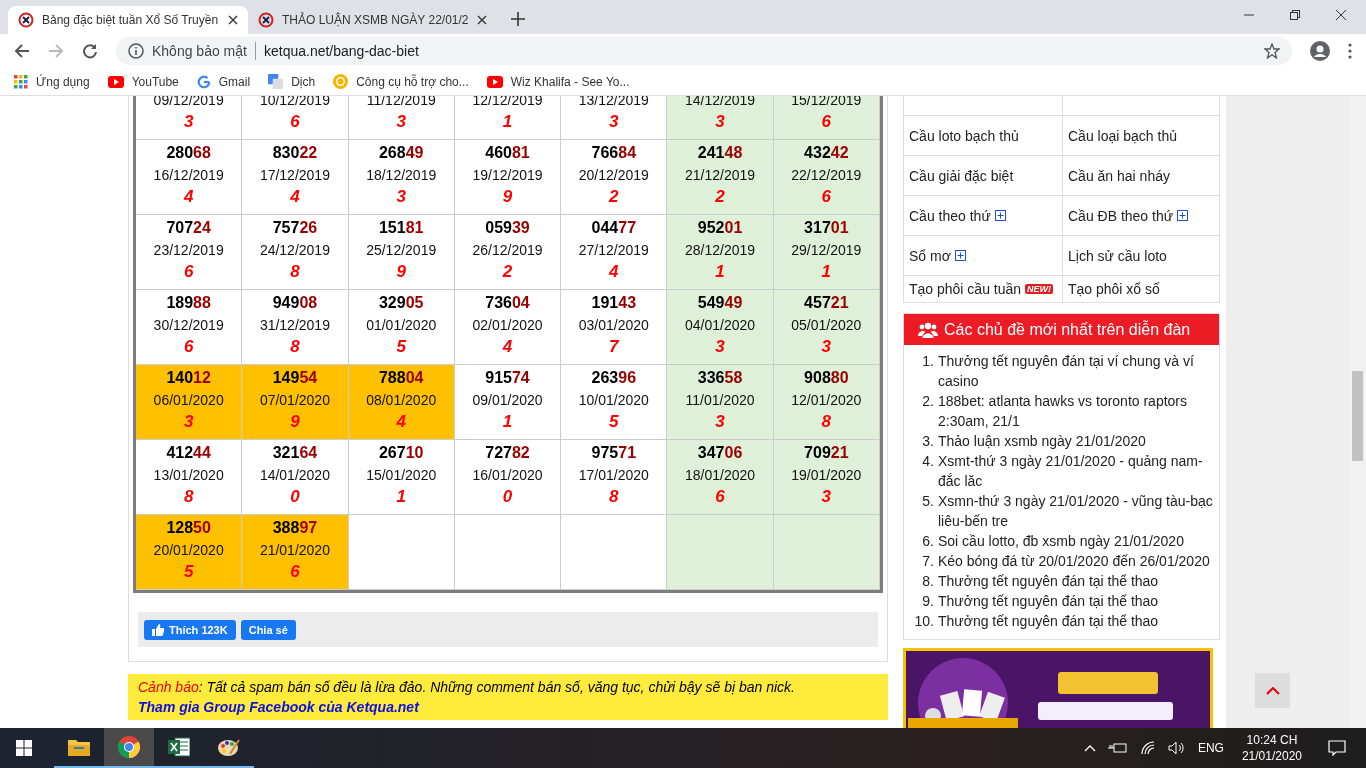 This screenshot has width=1366, height=768. What do you see at coordinates (517, 19) in the screenshot?
I see `new-tab-icon` at bounding box center [517, 19].